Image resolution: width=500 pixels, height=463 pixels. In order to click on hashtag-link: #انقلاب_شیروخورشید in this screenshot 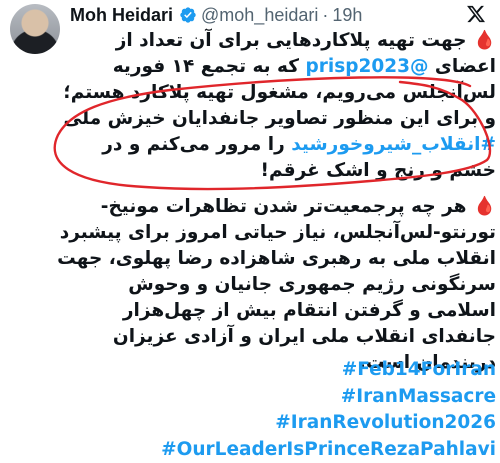, I will do `click(393, 144)`.